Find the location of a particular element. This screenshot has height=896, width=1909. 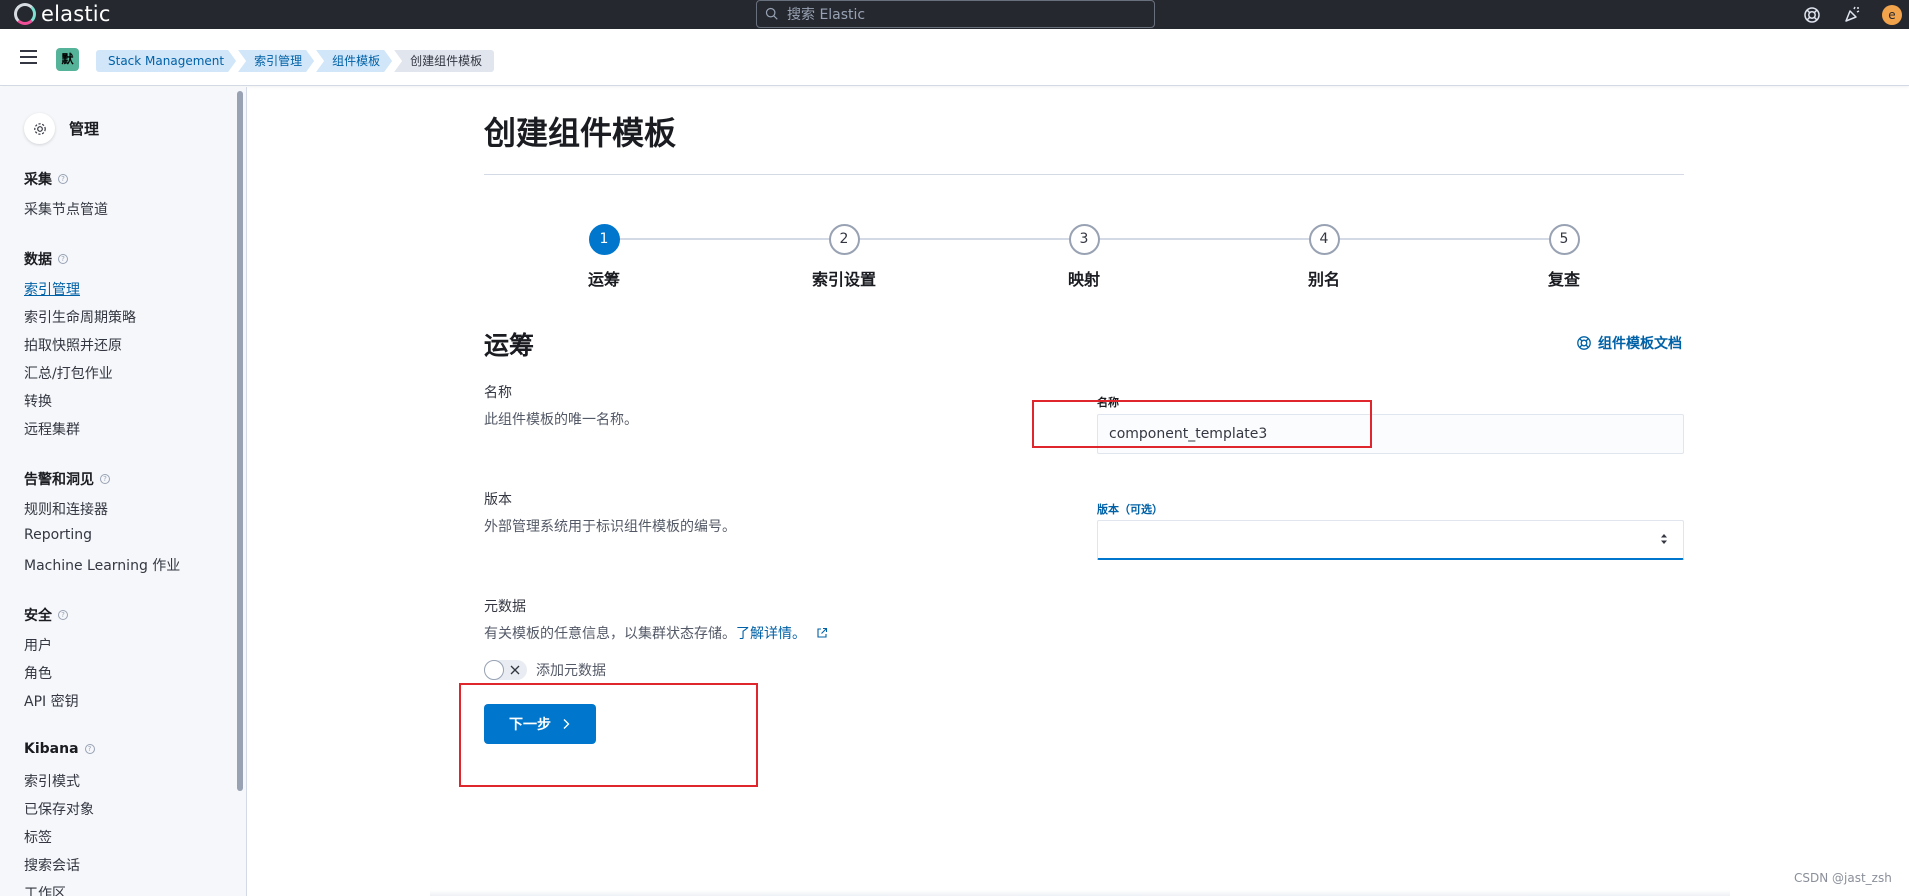

step-label: 复查 is located at coordinates (1563, 279).